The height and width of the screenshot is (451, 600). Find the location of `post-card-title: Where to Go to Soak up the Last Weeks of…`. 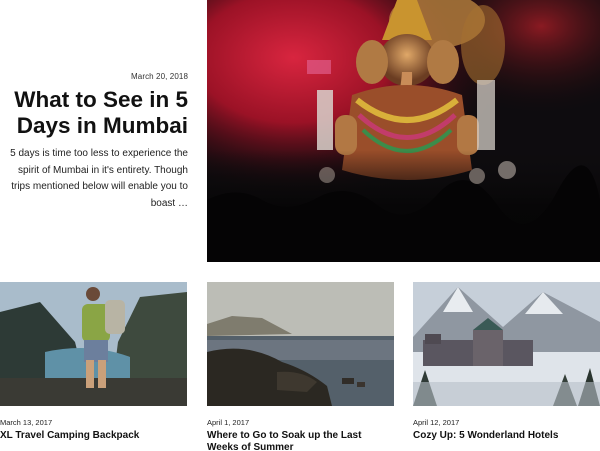

post-card-title: Where to Go to Soak up the Last Weeks of… is located at coordinates (300, 440).